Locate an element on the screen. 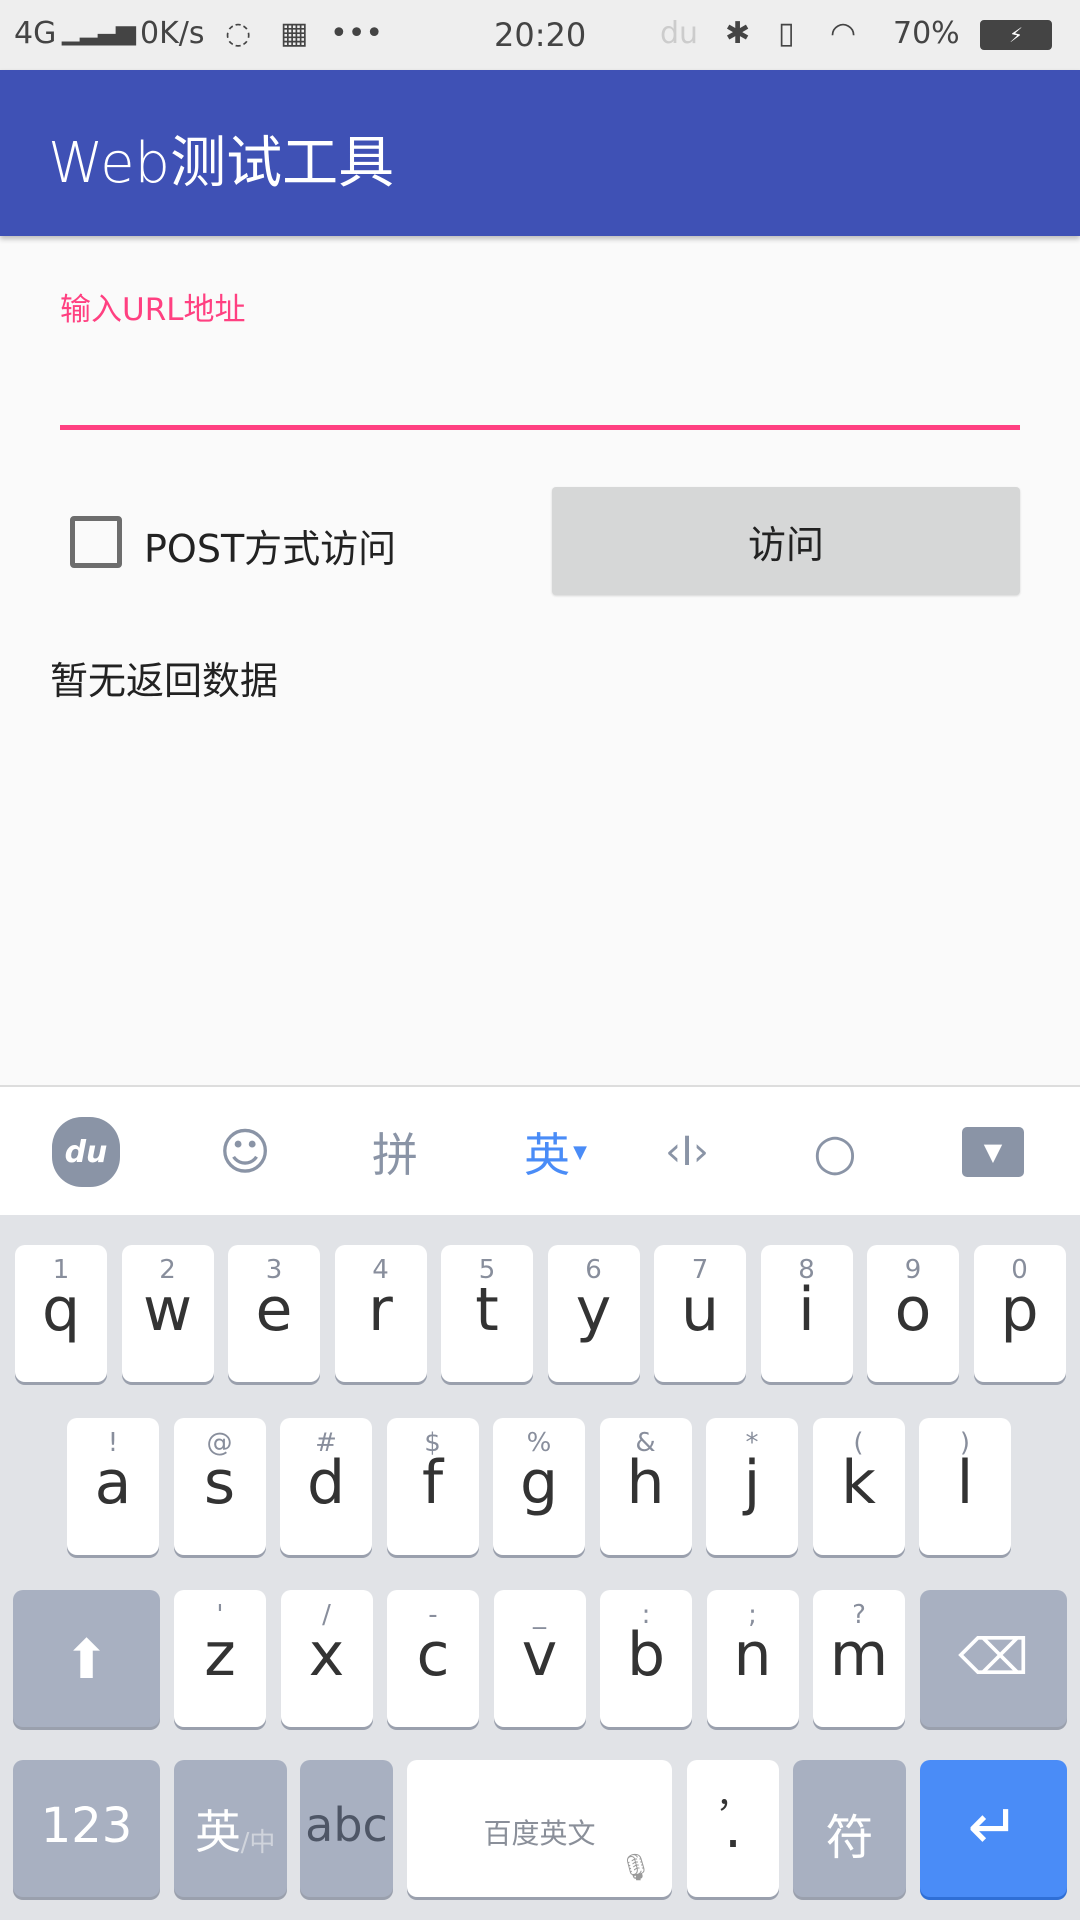 The image size is (1080, 1920). key-i: 8i is located at coordinates (806, 1313).